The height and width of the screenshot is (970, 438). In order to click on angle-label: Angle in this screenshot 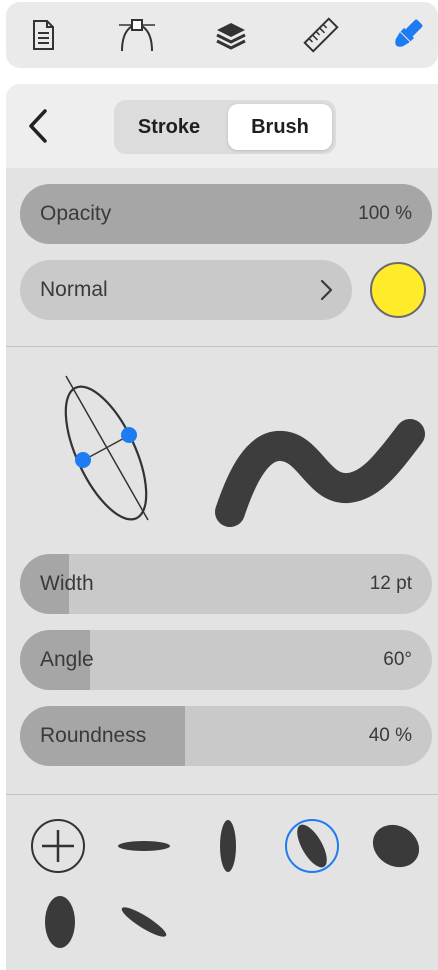, I will do `click(67, 659)`.